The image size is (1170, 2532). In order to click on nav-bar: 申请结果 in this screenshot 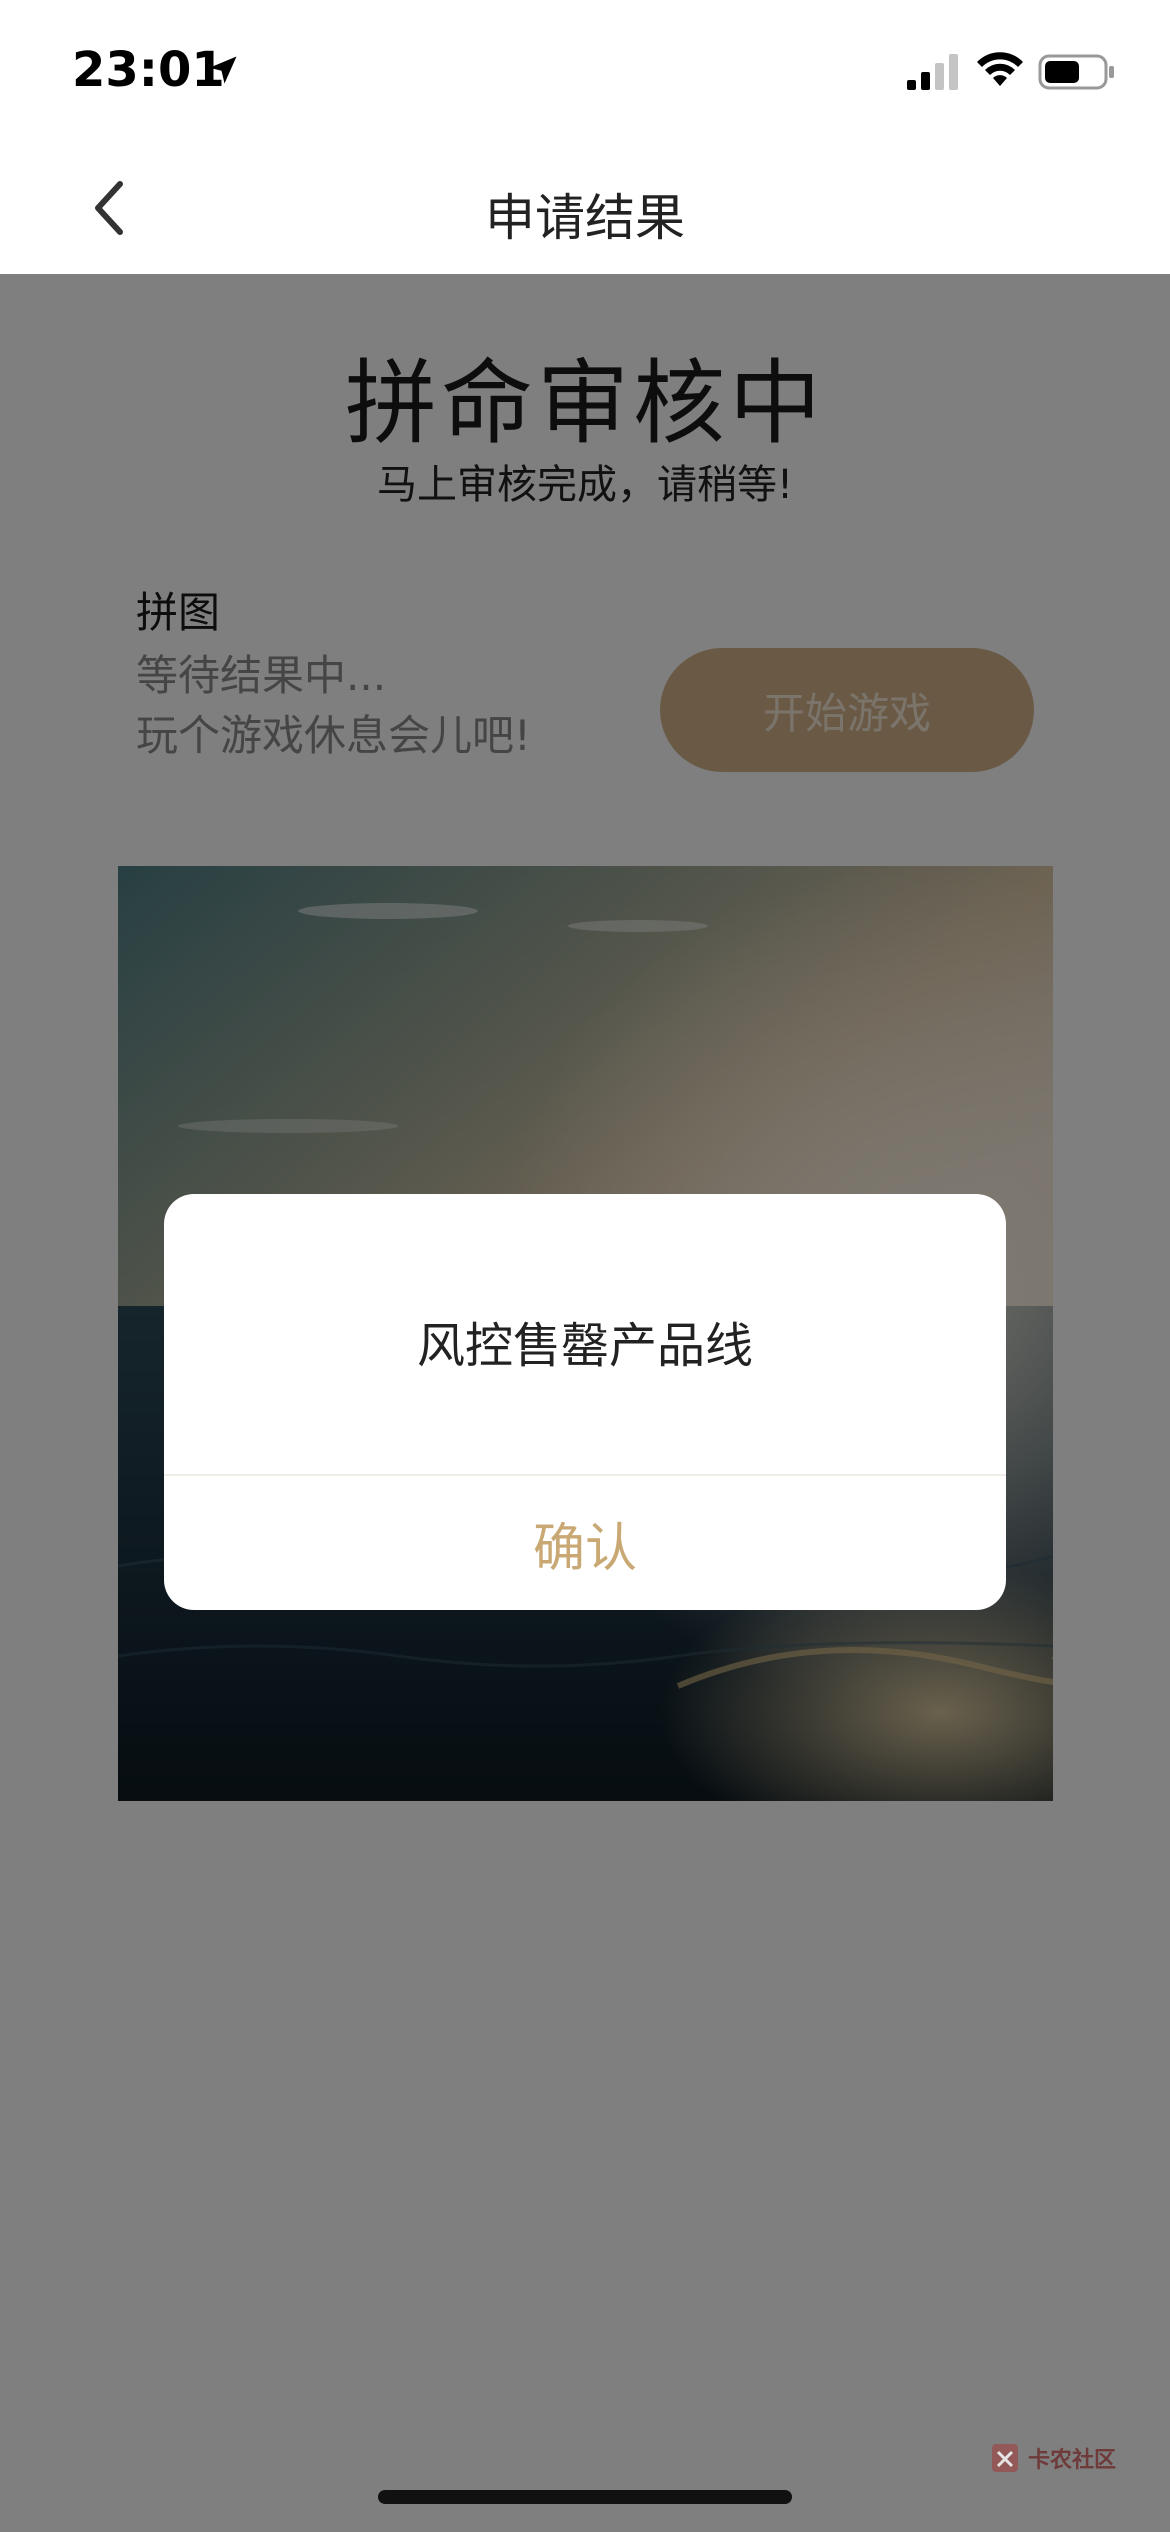, I will do `click(585, 207)`.